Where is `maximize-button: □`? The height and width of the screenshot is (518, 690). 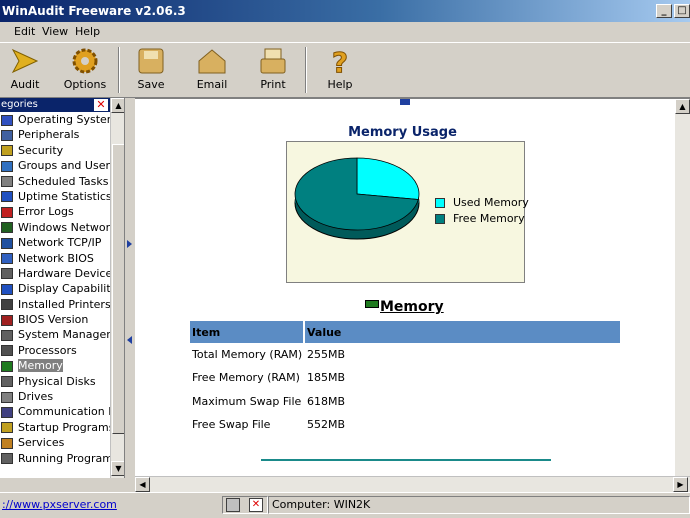 maximize-button: □ is located at coordinates (682, 11).